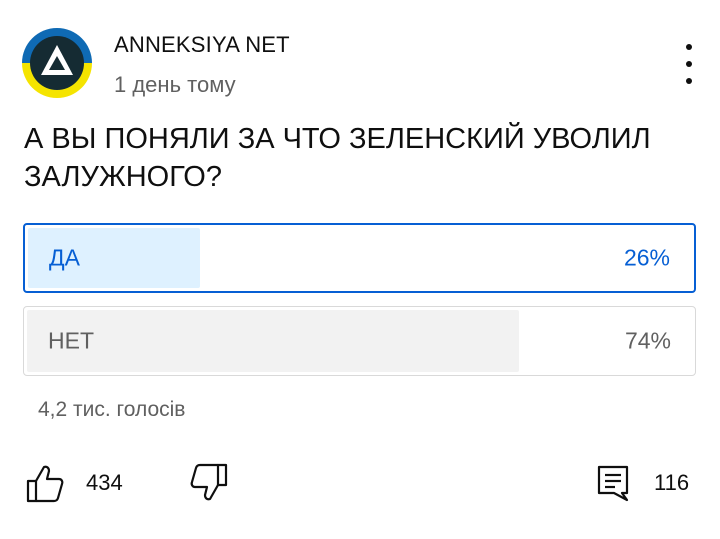 Image resolution: width=720 pixels, height=539 pixels. I want to click on comment-icon, so click(613, 483).